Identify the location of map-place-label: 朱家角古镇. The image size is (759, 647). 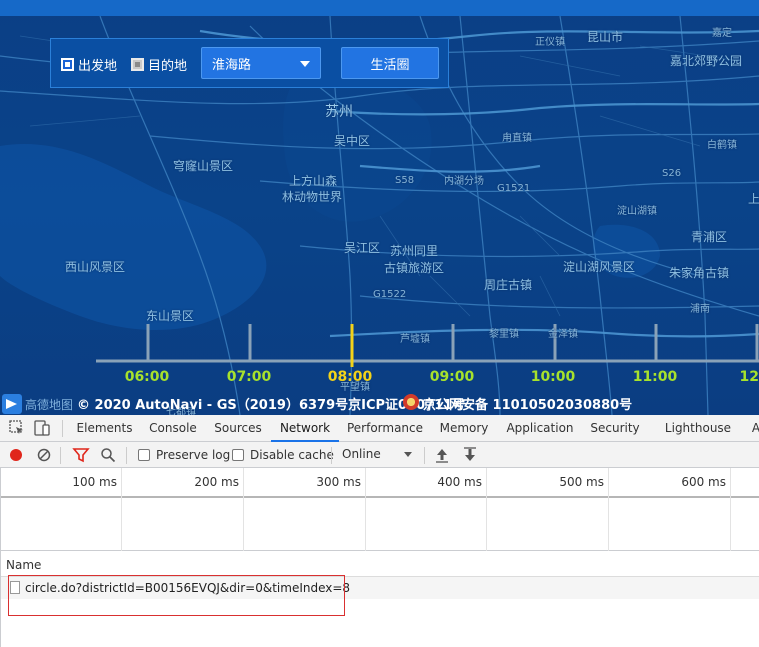
(699, 273).